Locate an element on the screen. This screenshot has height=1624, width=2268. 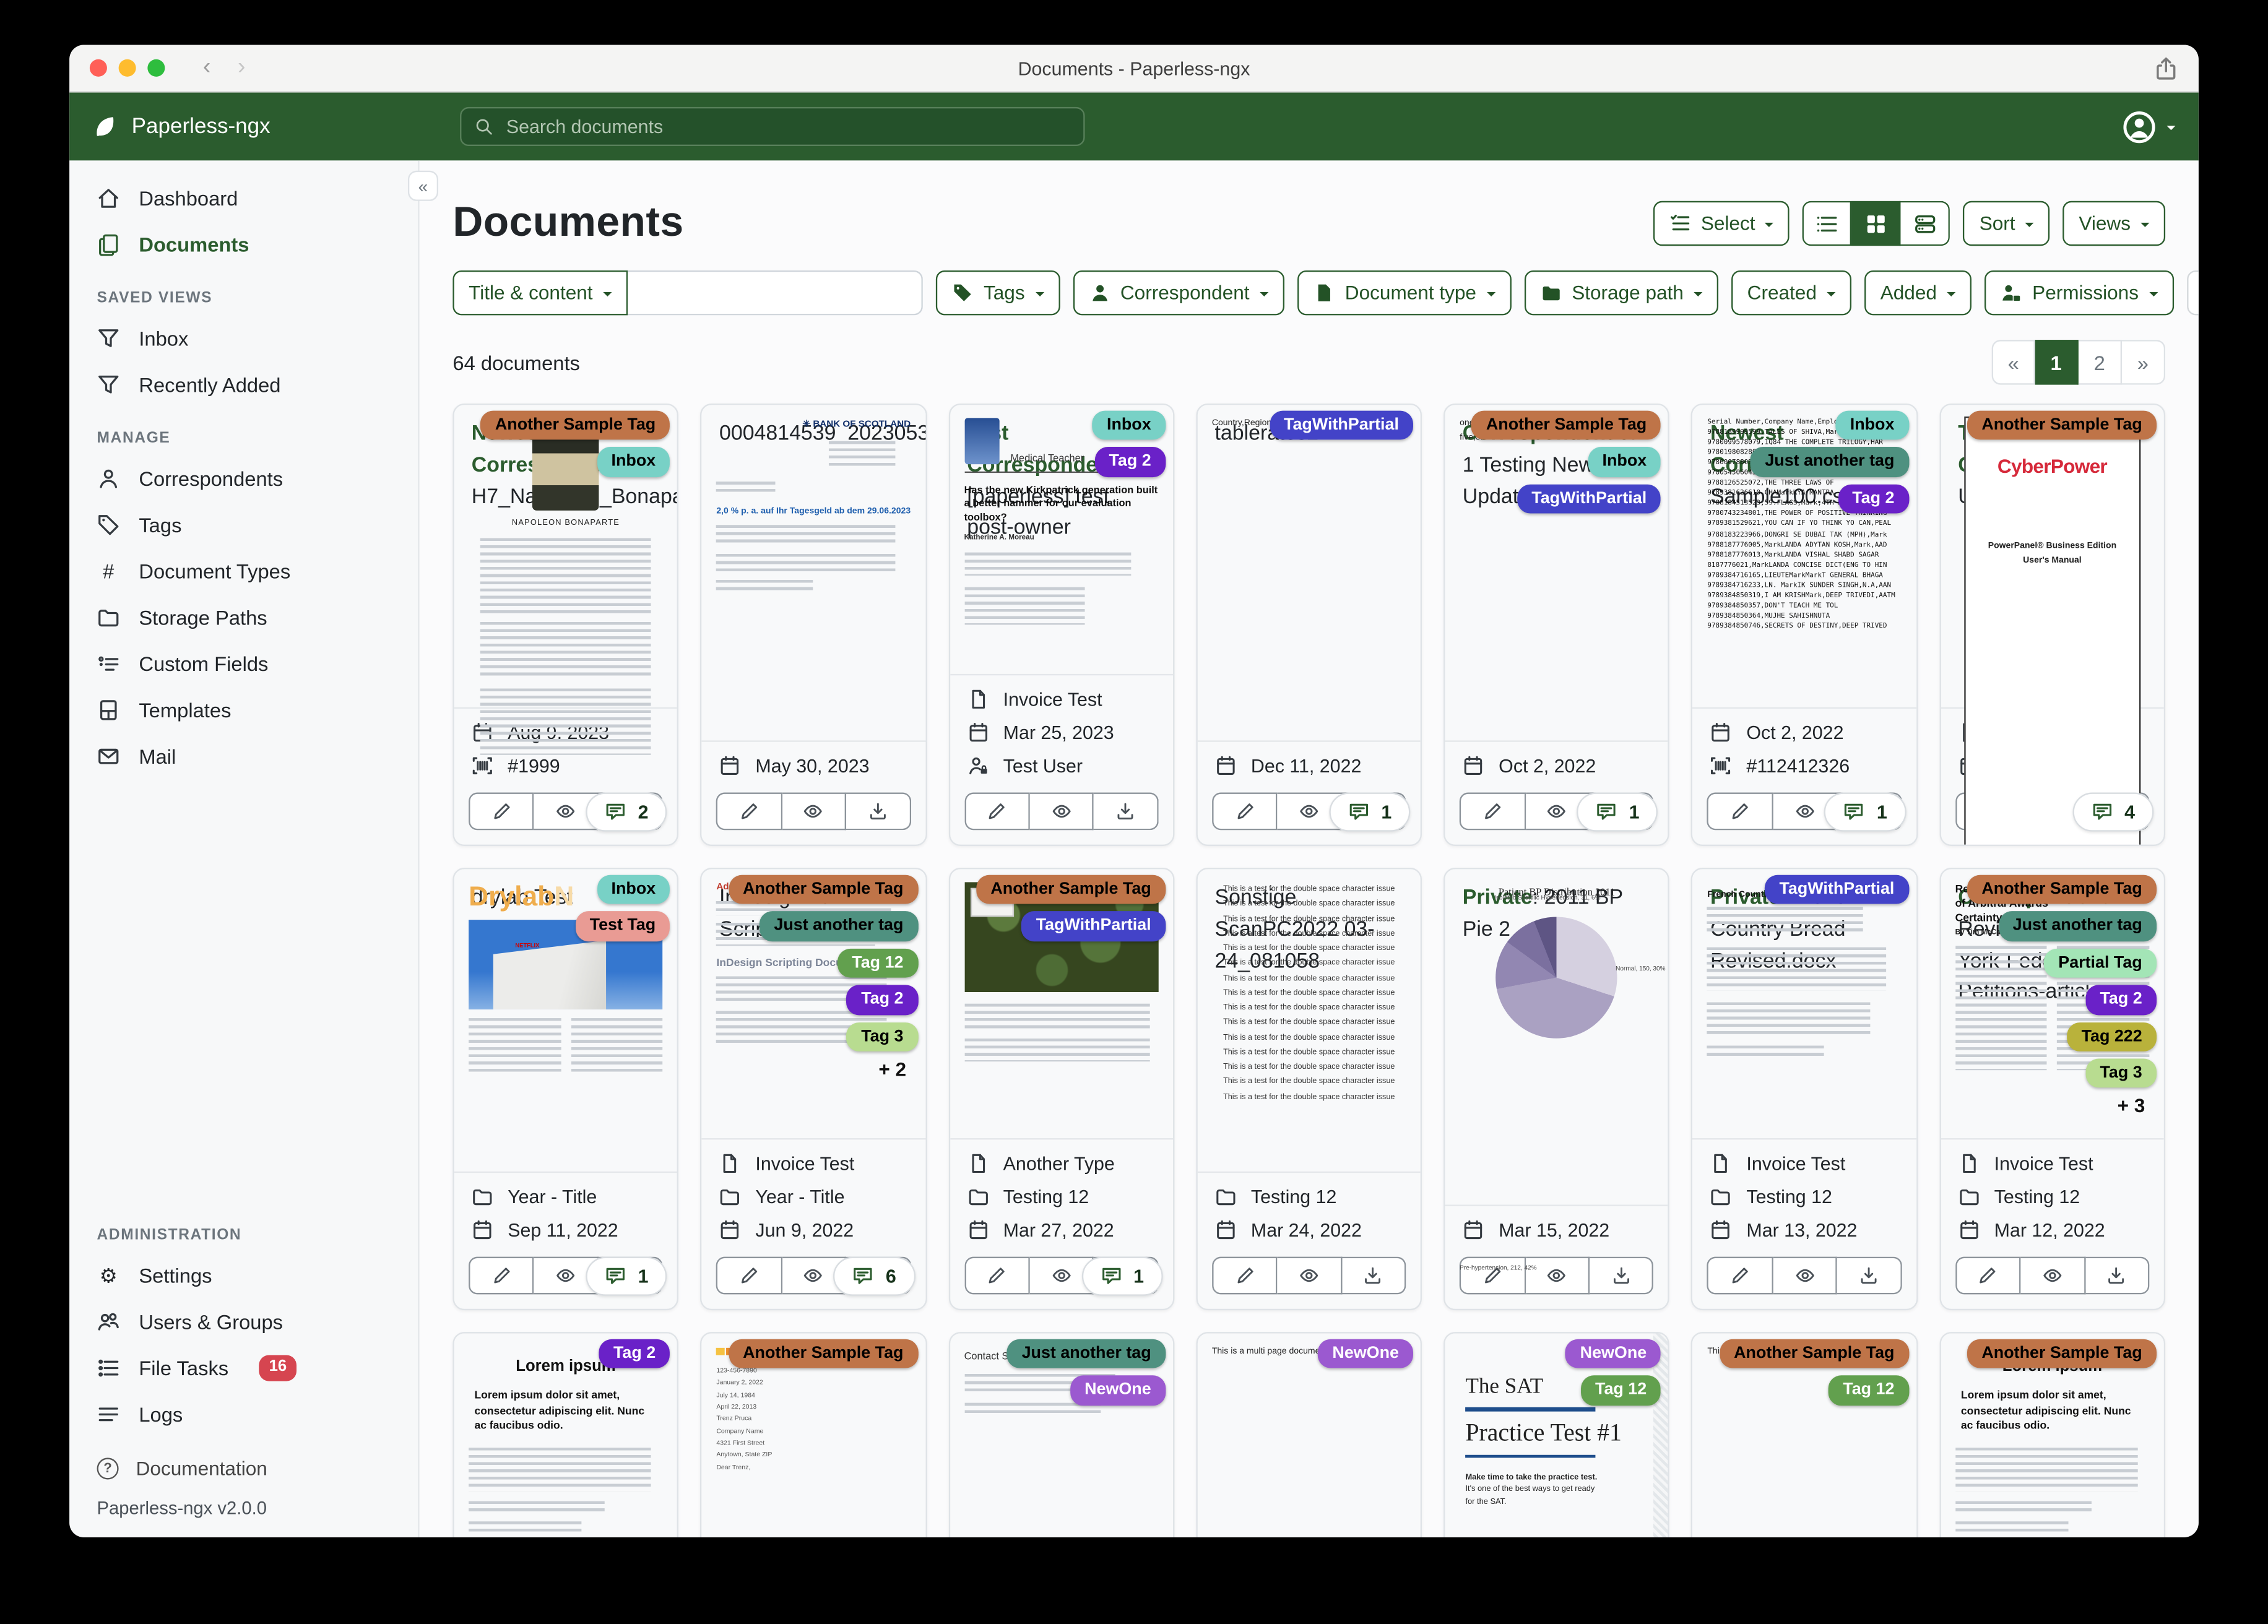
sort-button: Sort is located at coordinates (2006, 223).